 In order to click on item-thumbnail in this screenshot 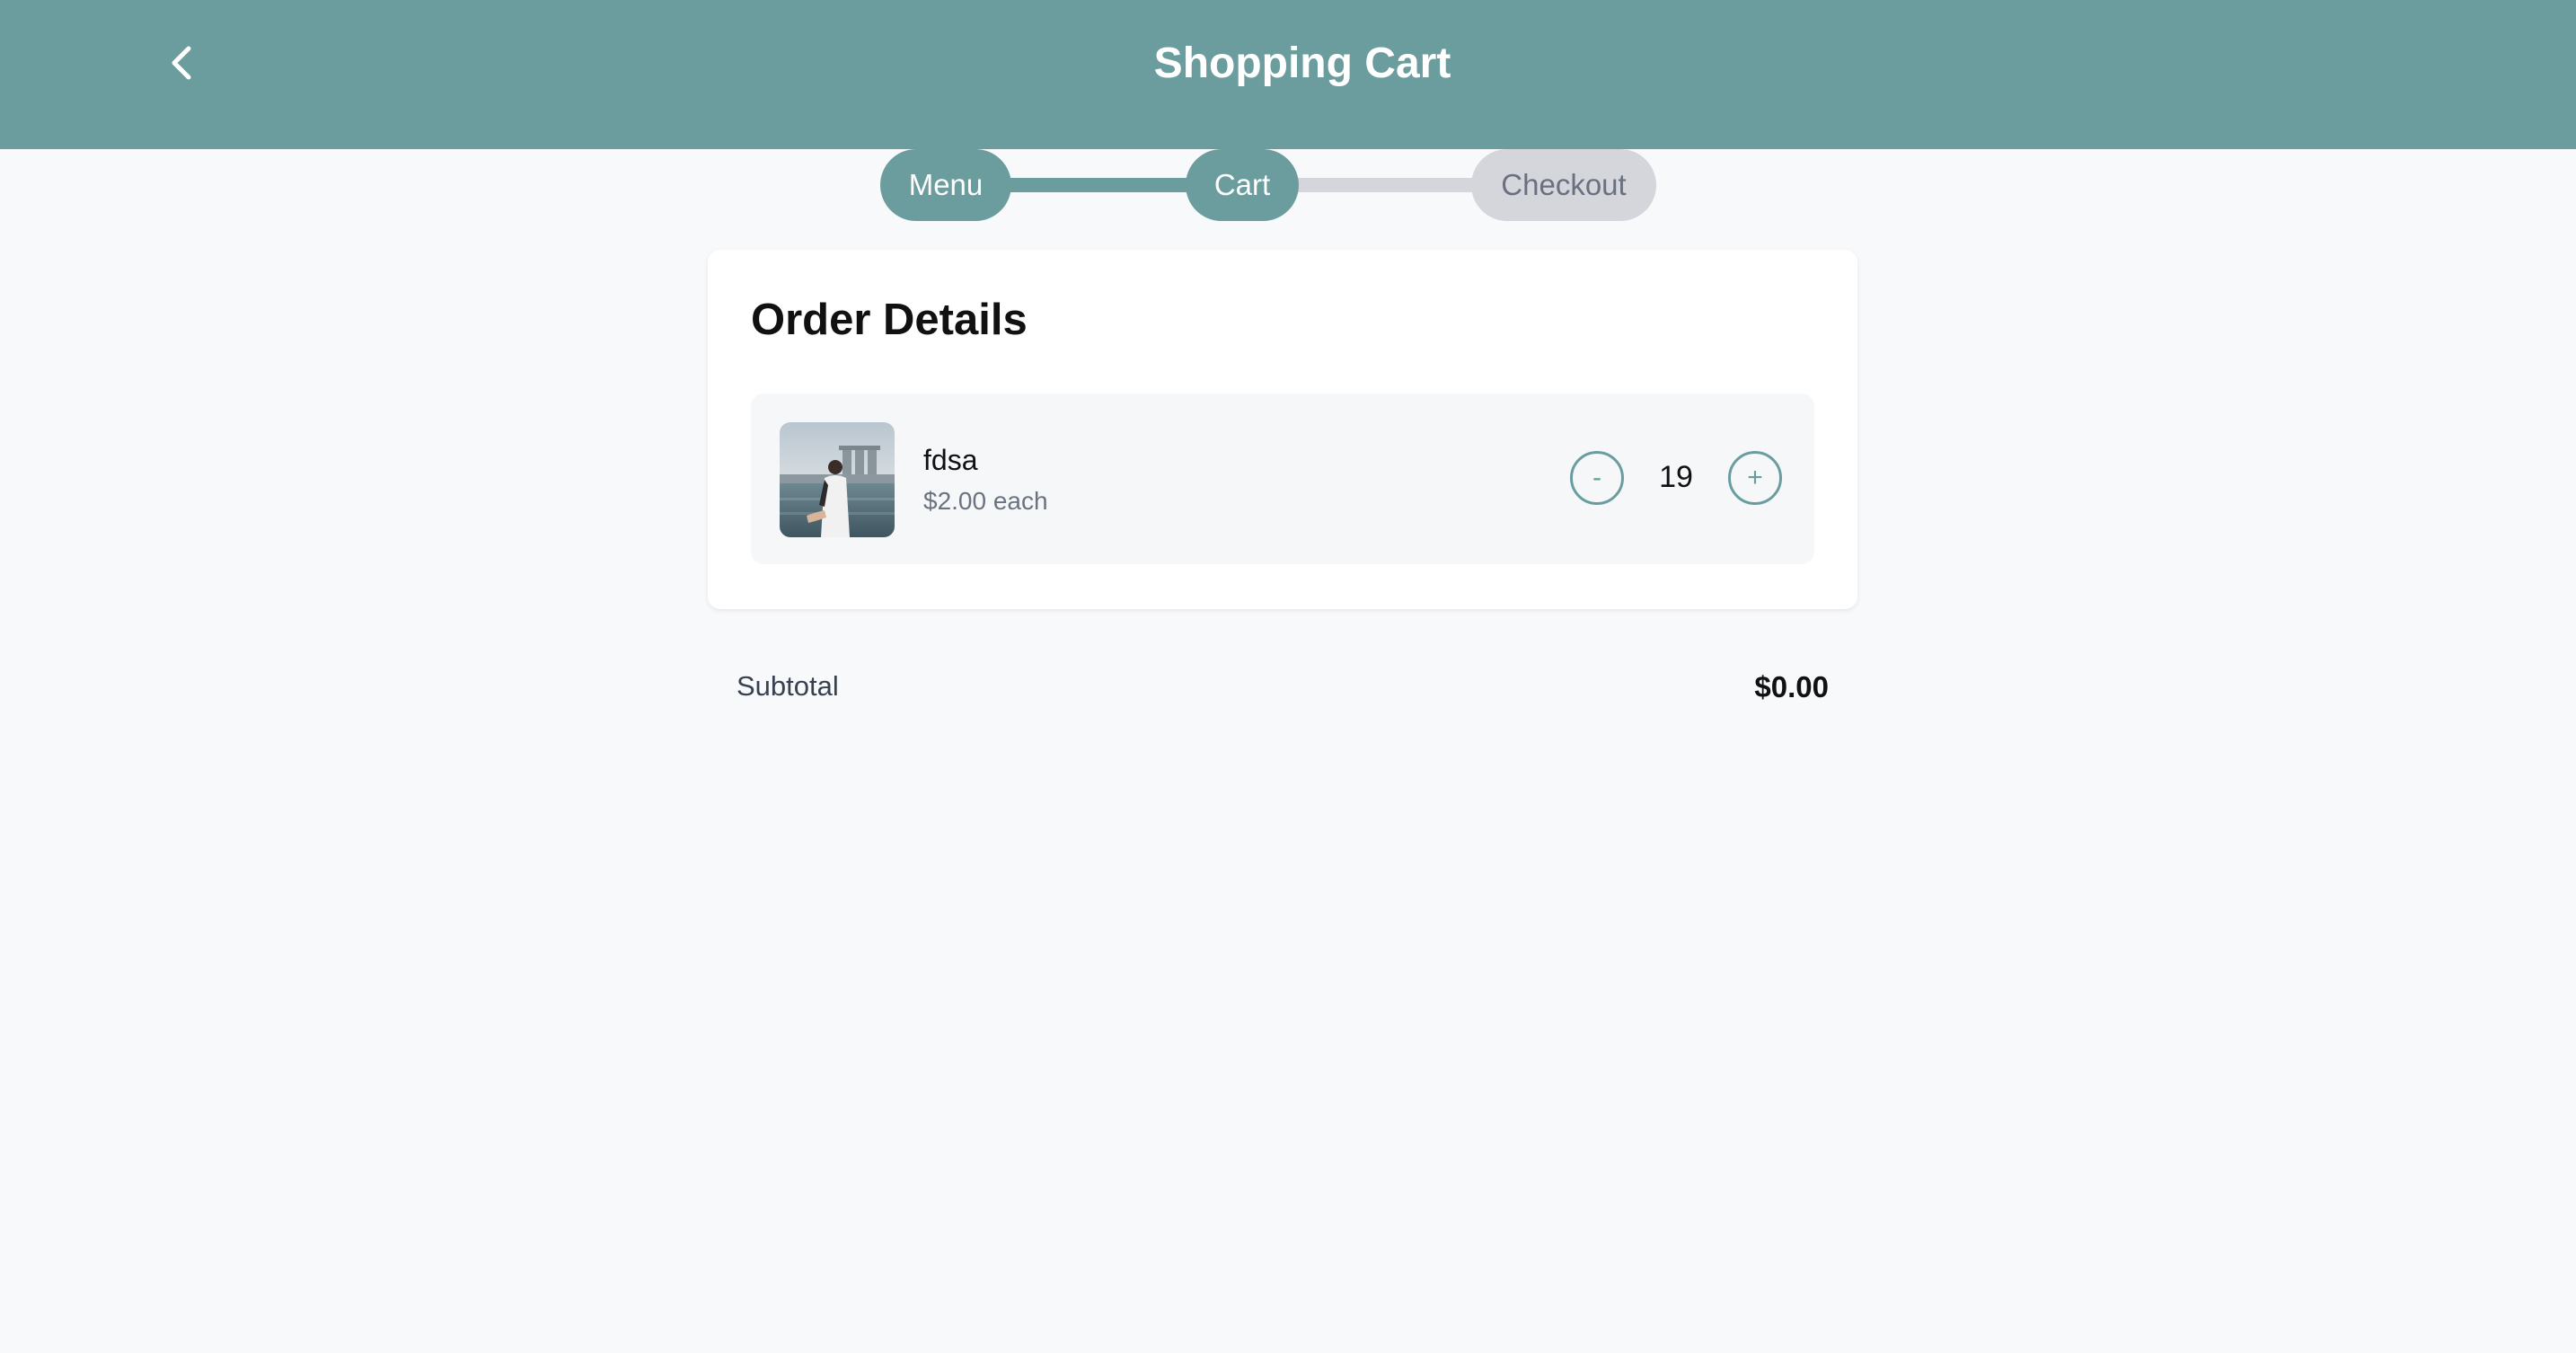, I will do `click(837, 479)`.